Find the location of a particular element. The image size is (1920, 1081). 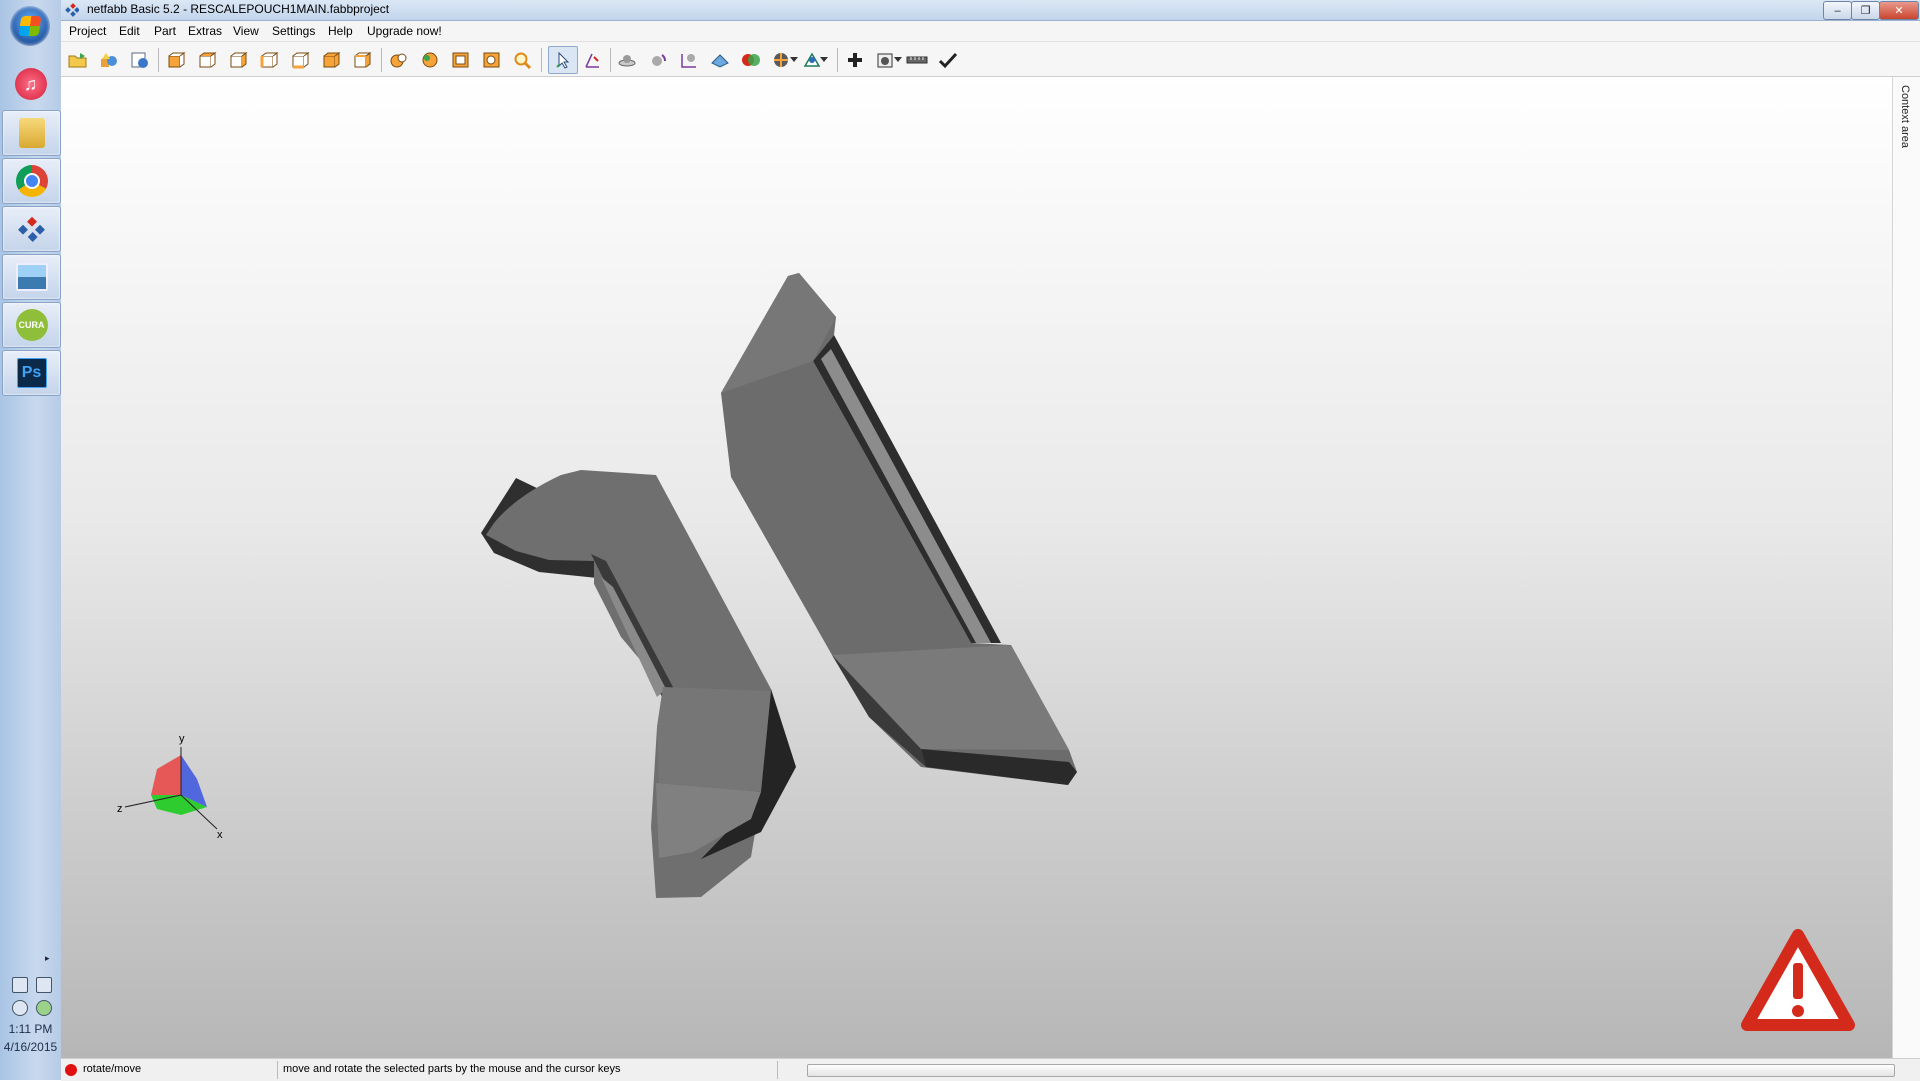

add-part-icon is located at coordinates (109, 60).